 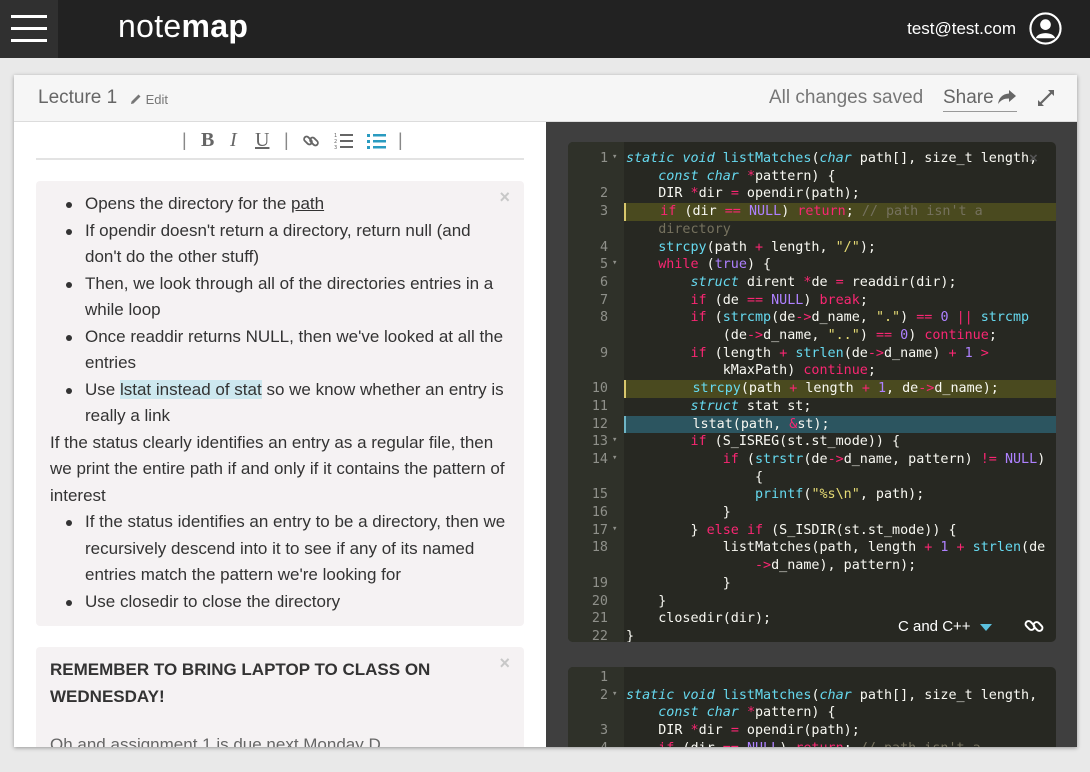 What do you see at coordinates (840, 678) in the screenshot?
I see `code-line` at bounding box center [840, 678].